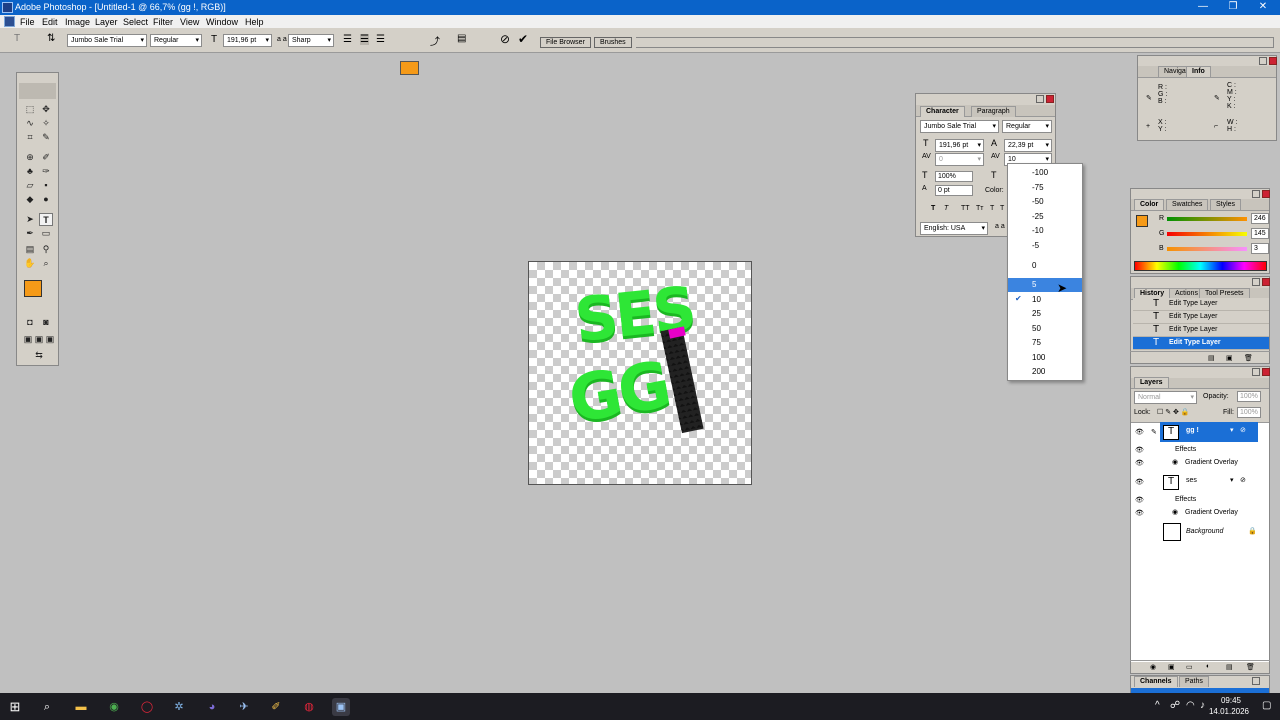  What do you see at coordinates (1045, 372) in the screenshot?
I see `tracking-option: 200` at bounding box center [1045, 372].